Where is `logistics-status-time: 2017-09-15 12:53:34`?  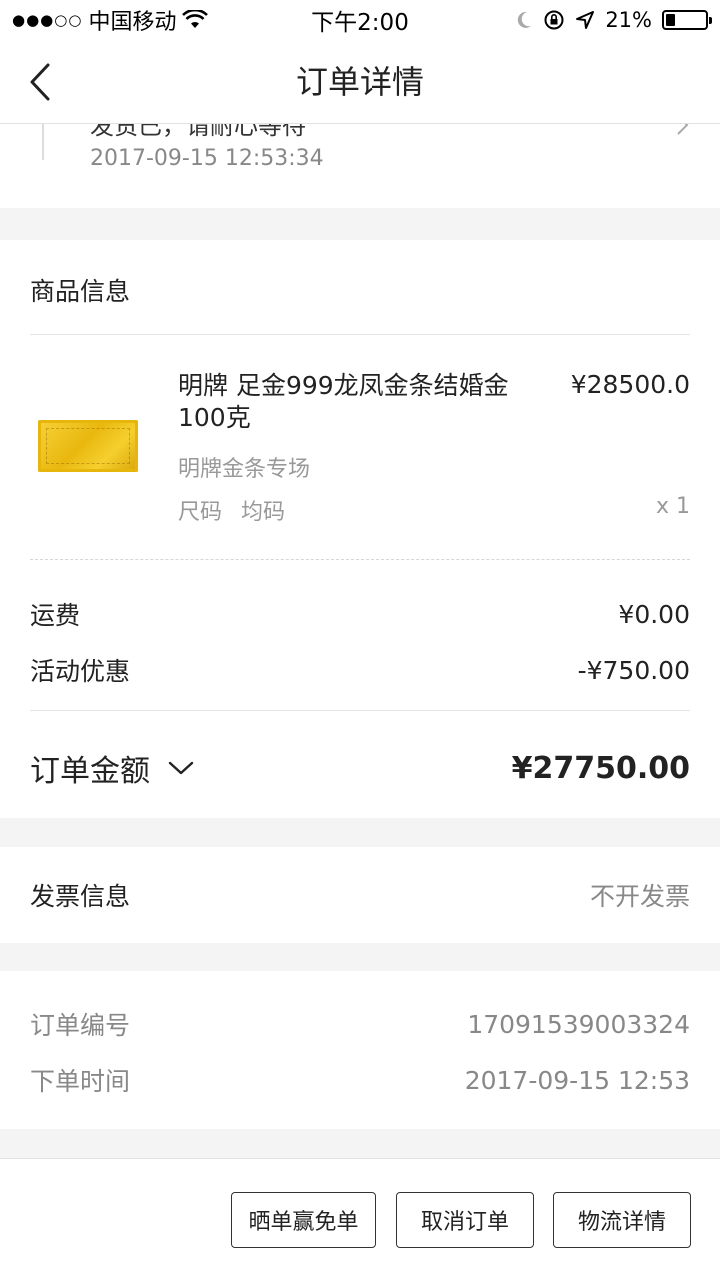
logistics-status-time: 2017-09-15 12:53:34 is located at coordinates (207, 158).